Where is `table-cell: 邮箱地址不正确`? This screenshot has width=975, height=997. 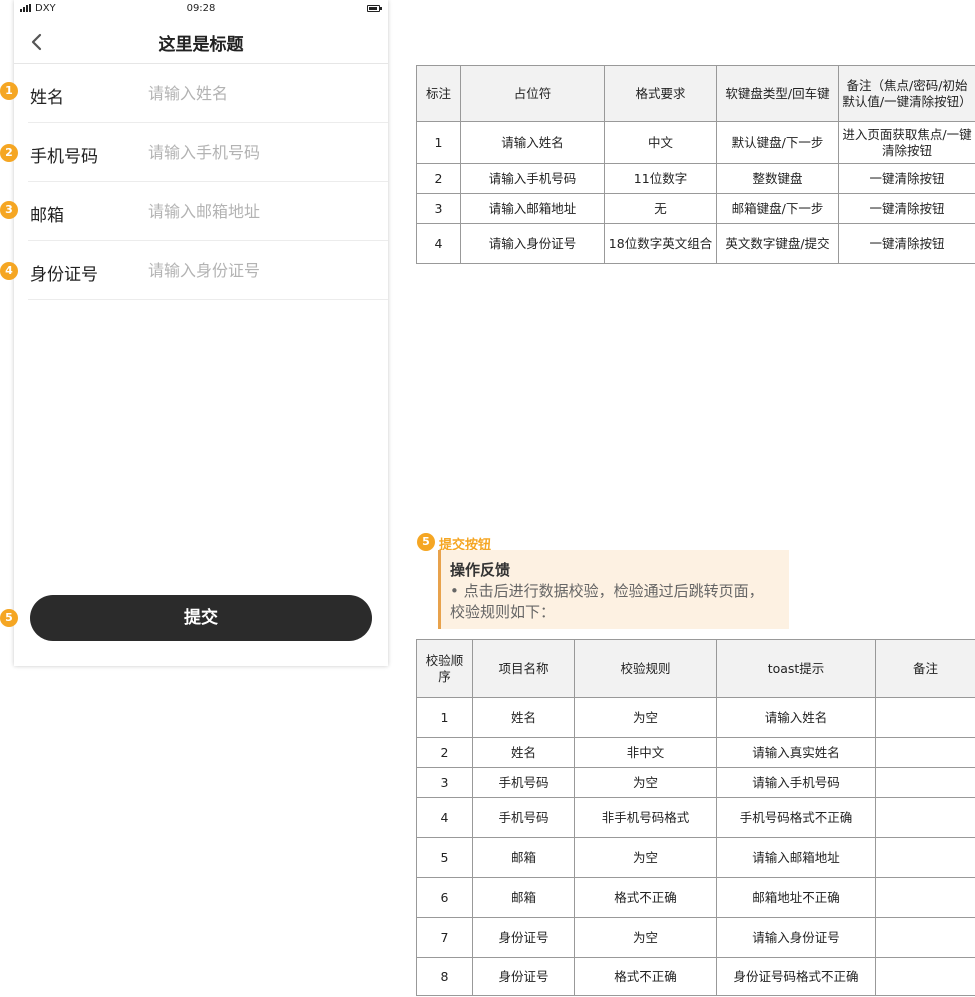 table-cell: 邮箱地址不正确 is located at coordinates (796, 897).